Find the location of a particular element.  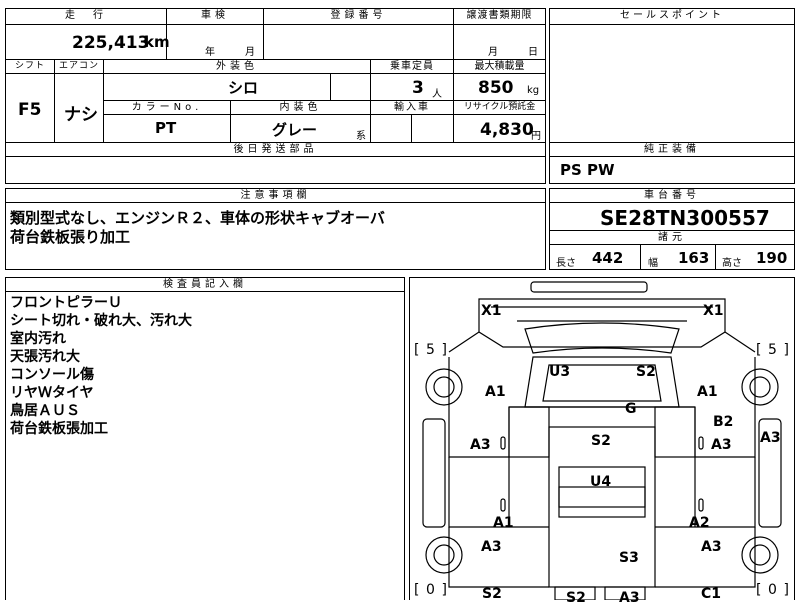

mark-a1-left-low: A1 is located at coordinates (503, 523).